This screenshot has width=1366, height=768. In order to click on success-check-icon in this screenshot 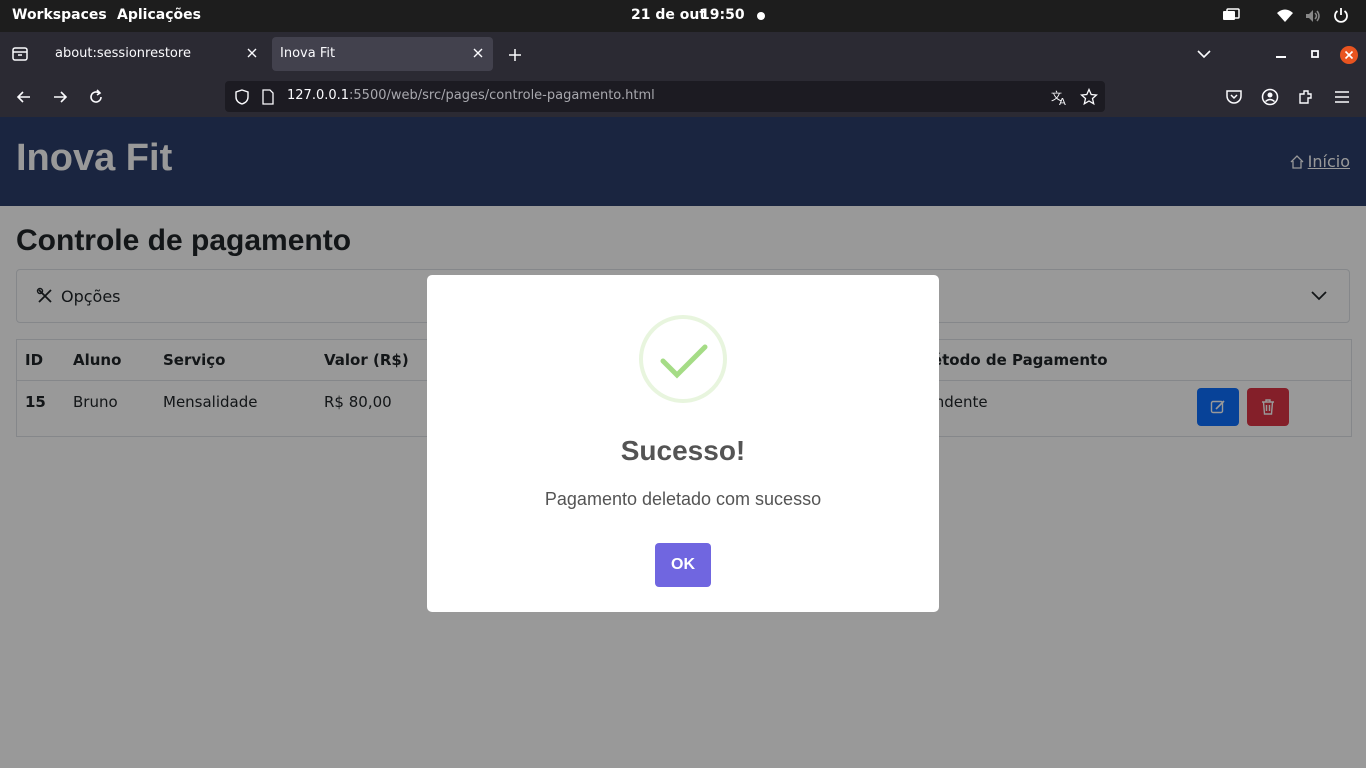, I will do `click(683, 359)`.